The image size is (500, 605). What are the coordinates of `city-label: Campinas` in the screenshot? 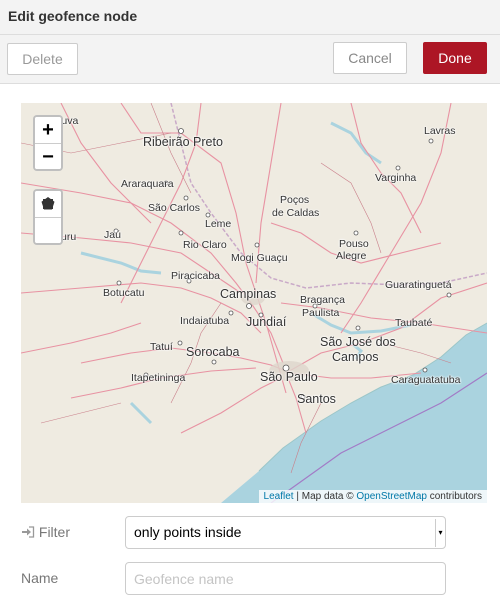 It's located at (248, 294).